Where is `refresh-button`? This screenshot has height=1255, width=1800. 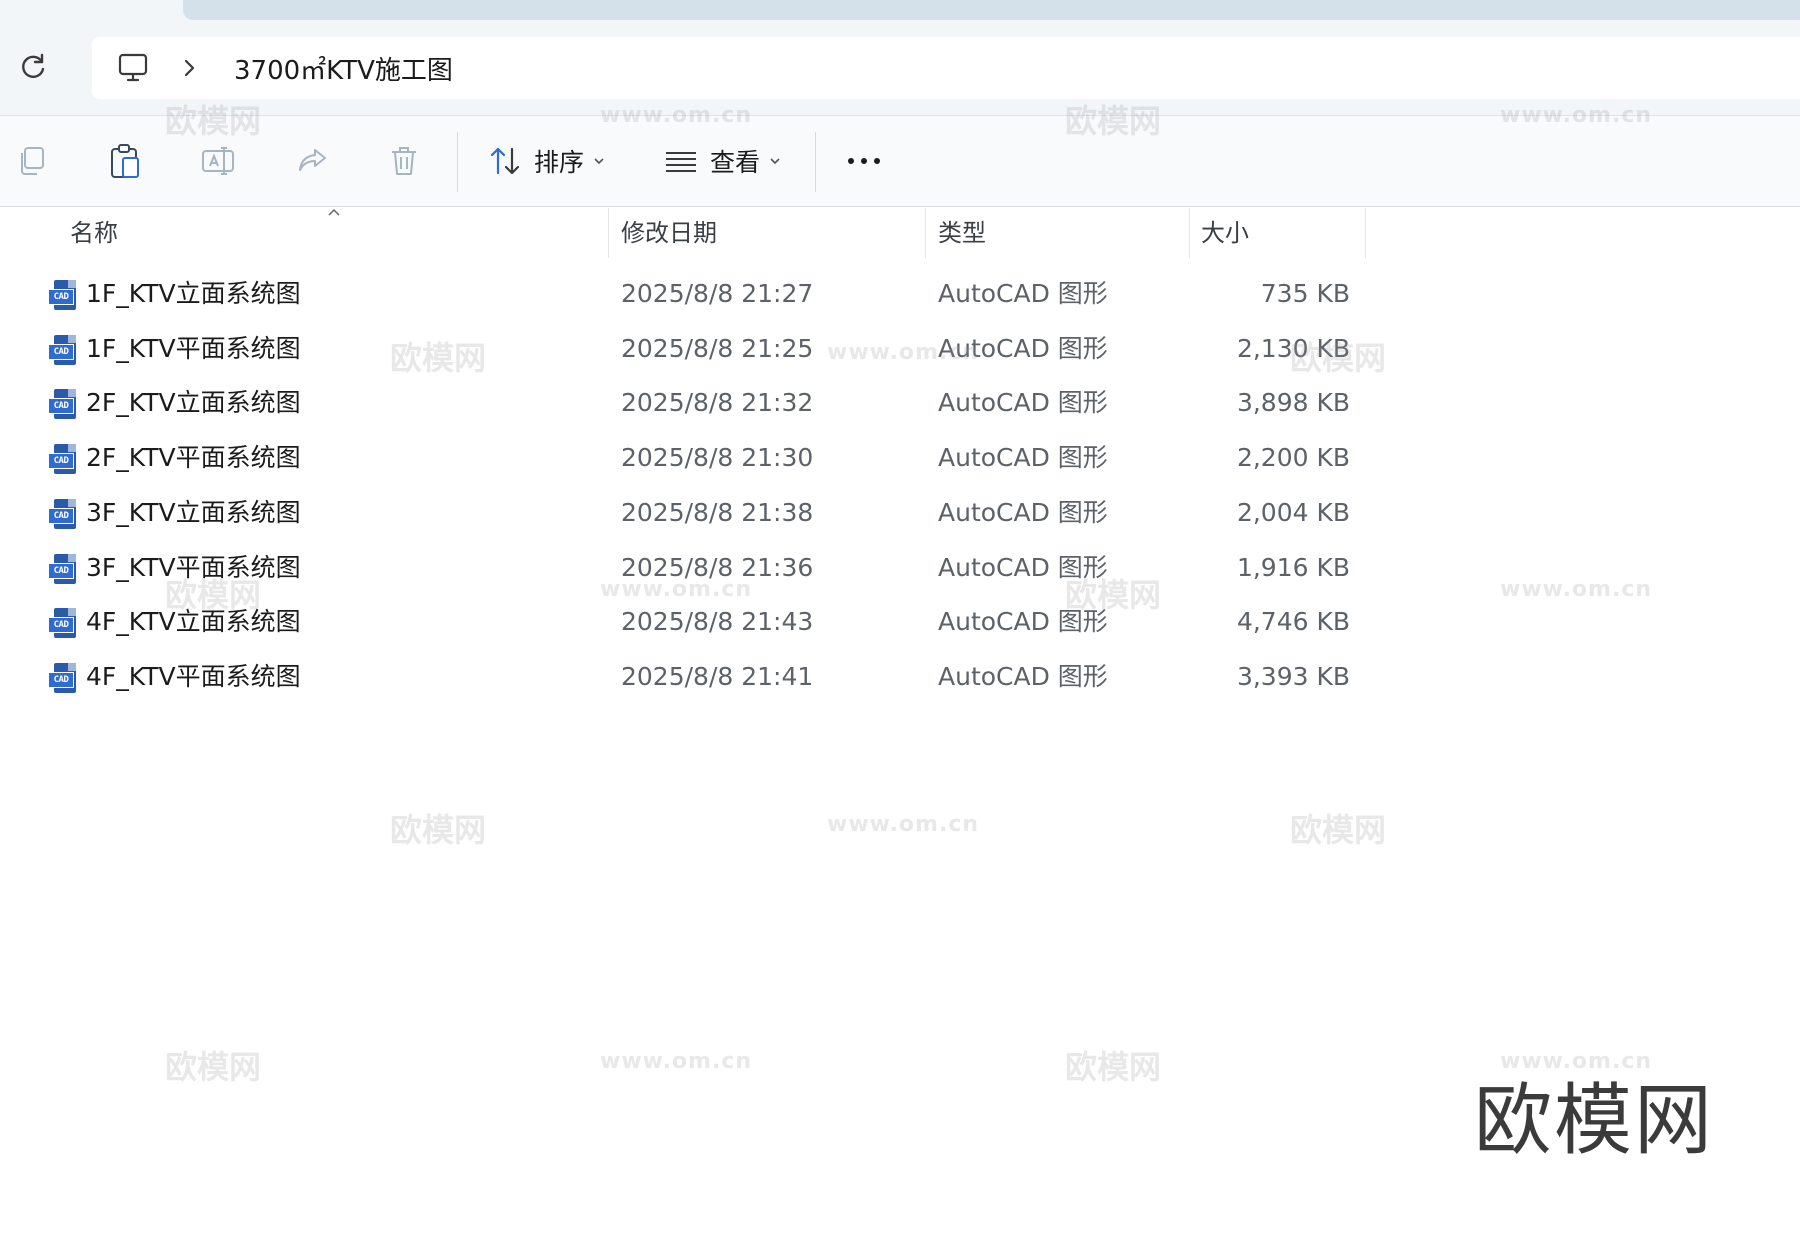
refresh-button is located at coordinates (34, 66).